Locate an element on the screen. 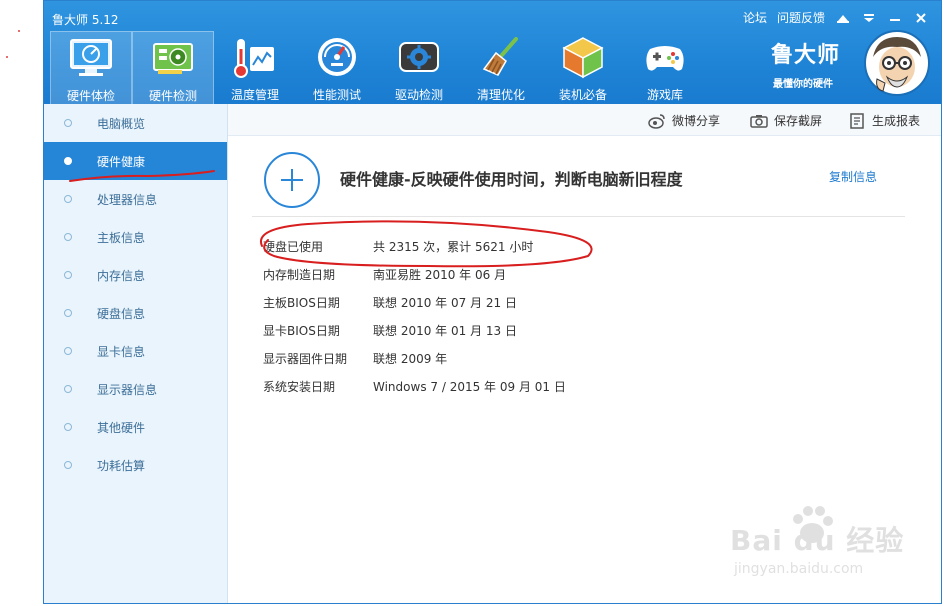  info-key: 显卡BIOS日期 is located at coordinates (301, 331).